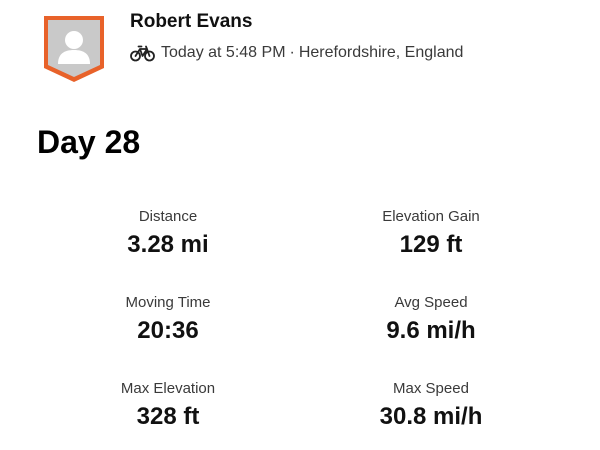 This screenshot has width=600, height=450. I want to click on stat-max-speed: Max Speed 30.8 mi/h, so click(431, 405).